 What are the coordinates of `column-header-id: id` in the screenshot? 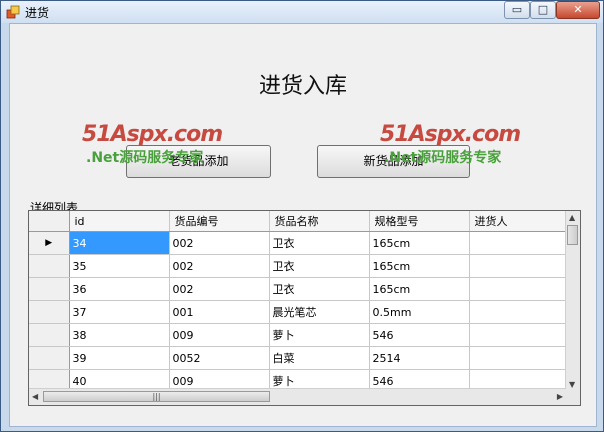 It's located at (119, 221).